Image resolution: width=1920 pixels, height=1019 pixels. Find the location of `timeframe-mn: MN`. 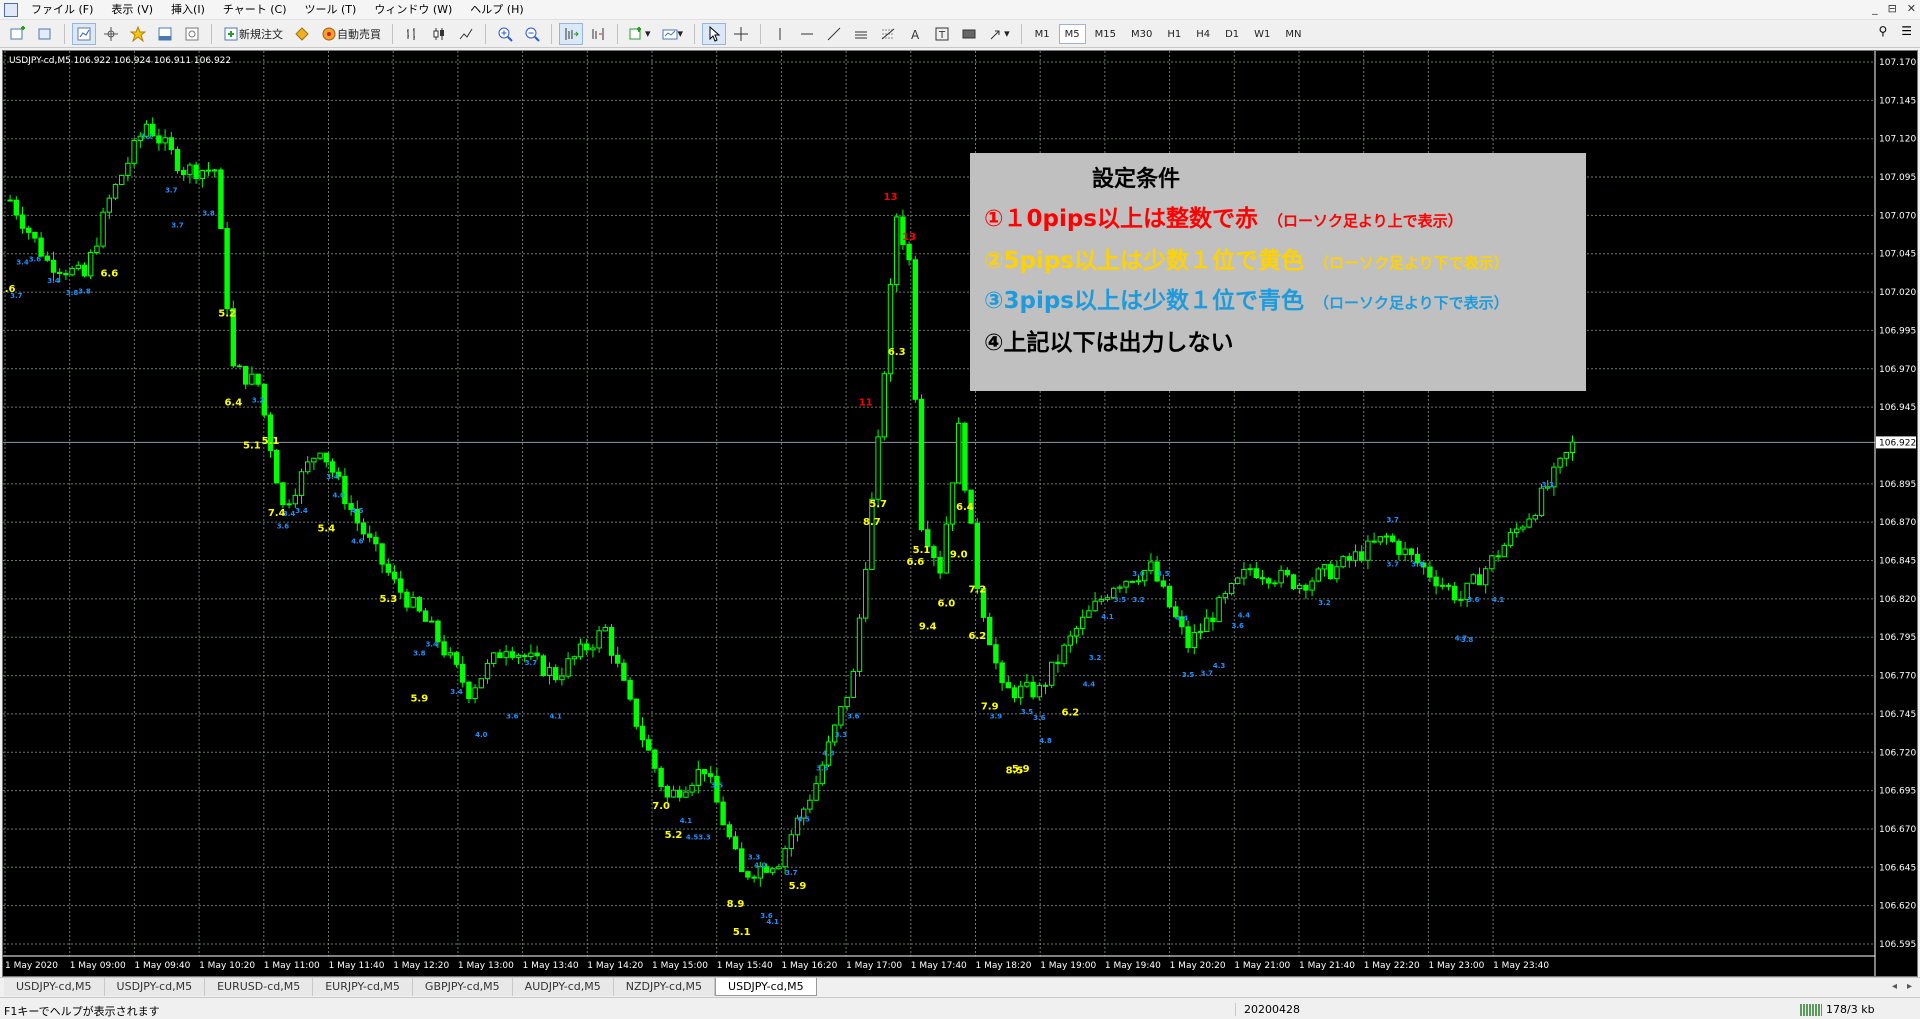

timeframe-mn: MN is located at coordinates (1293, 34).